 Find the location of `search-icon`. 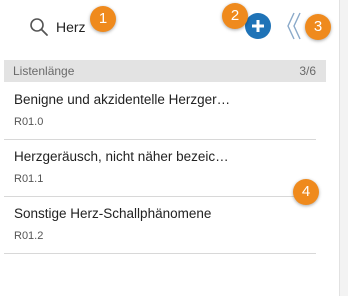

search-icon is located at coordinates (39, 27).